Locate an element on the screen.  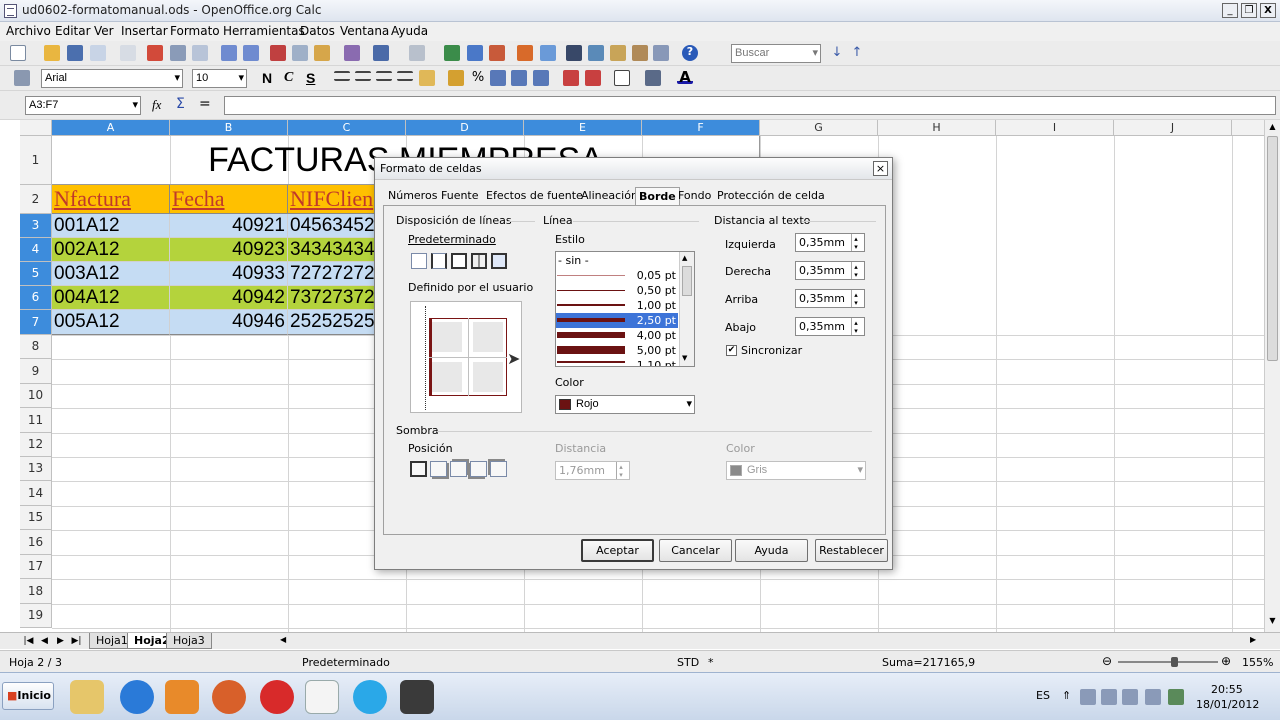
line-style-option: 1,10 pt is located at coordinates (617, 362).